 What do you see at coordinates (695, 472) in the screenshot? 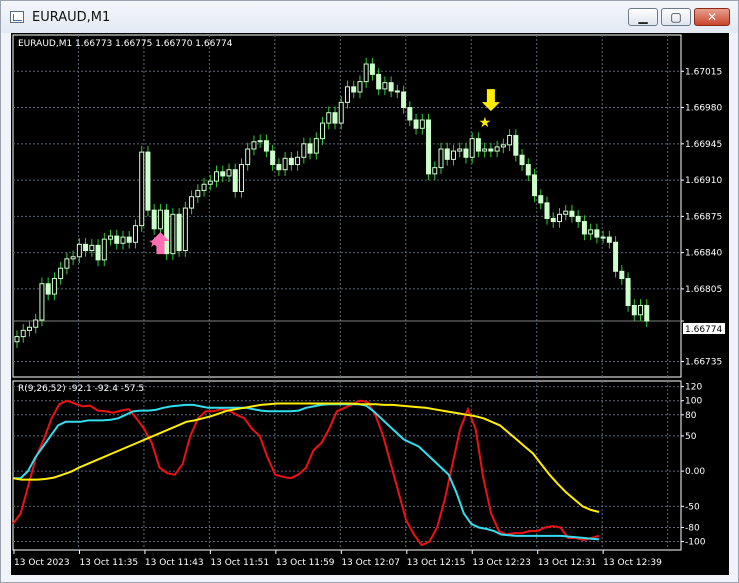
I see `indicator-axis-label: 0.00` at bounding box center [695, 472].